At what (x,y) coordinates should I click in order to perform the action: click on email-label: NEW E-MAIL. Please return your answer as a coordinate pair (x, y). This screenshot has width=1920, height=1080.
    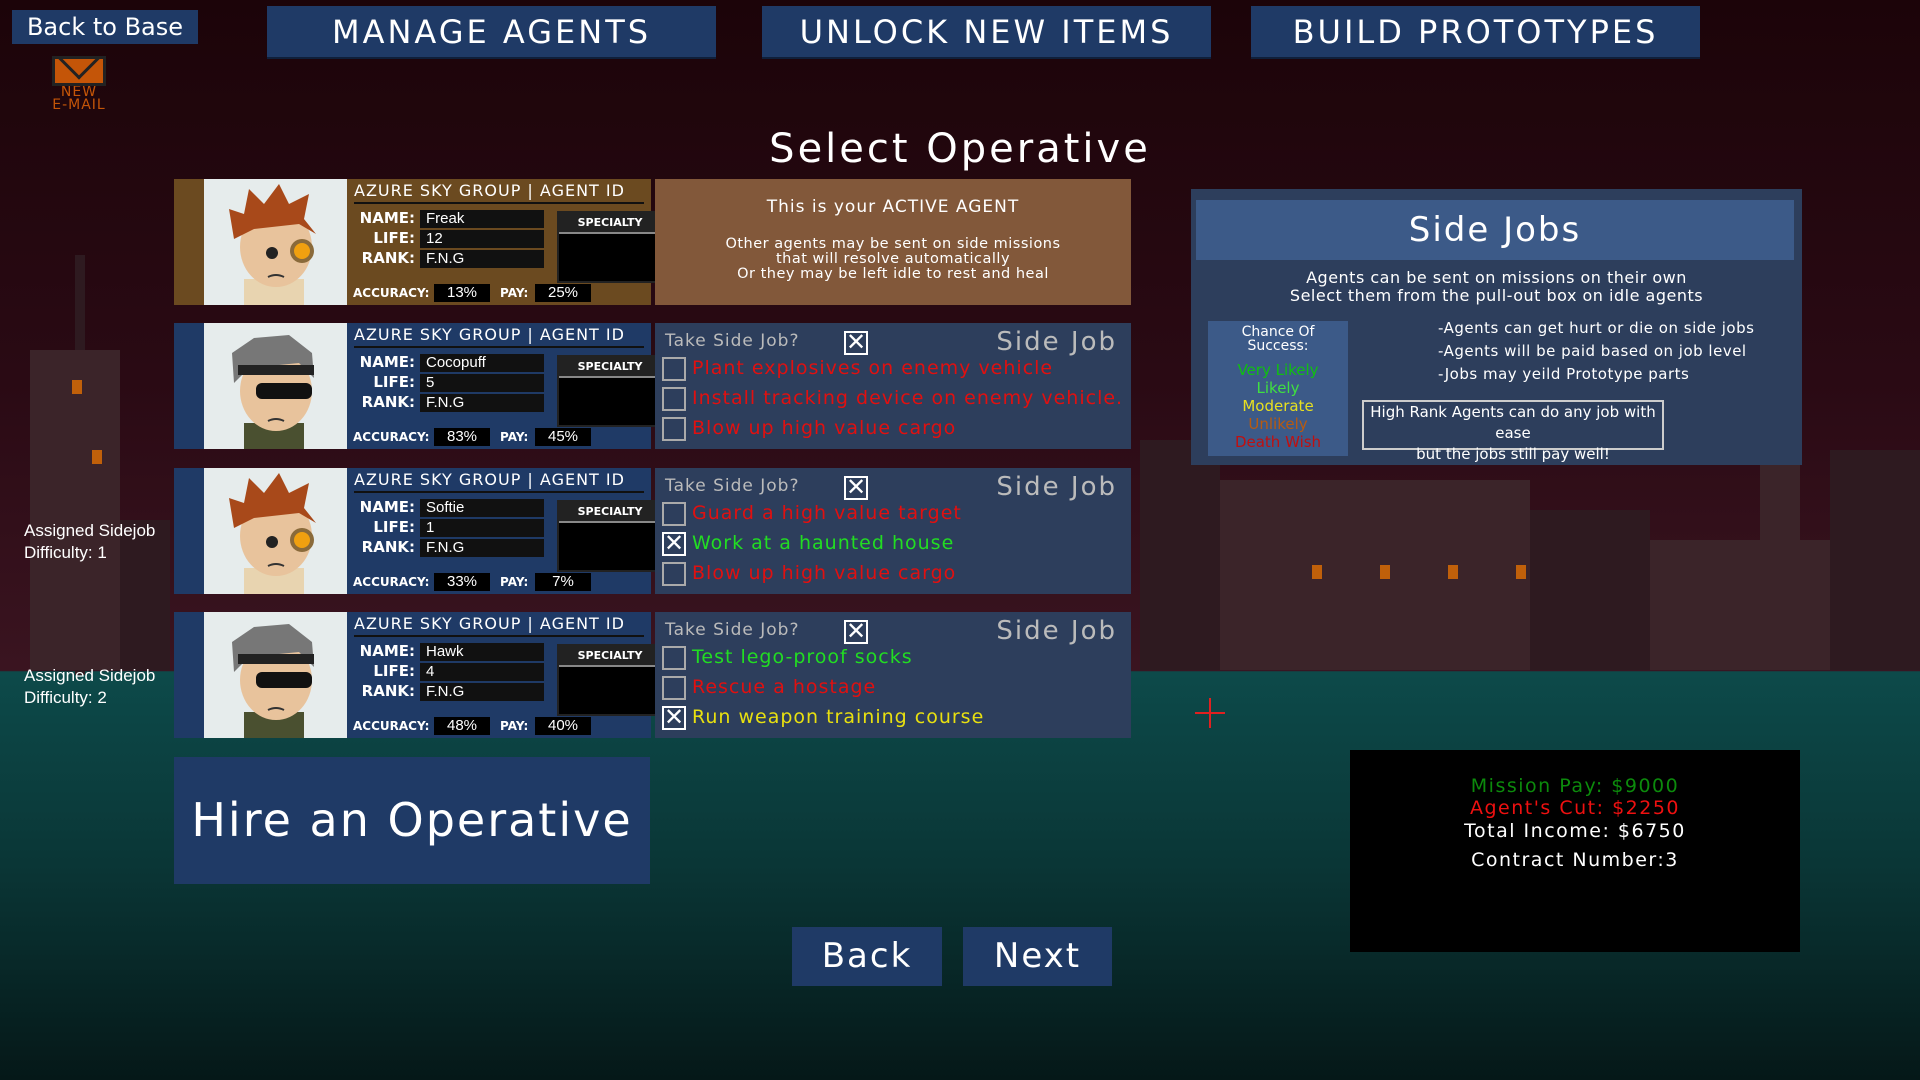
    Looking at the image, I should click on (79, 98).